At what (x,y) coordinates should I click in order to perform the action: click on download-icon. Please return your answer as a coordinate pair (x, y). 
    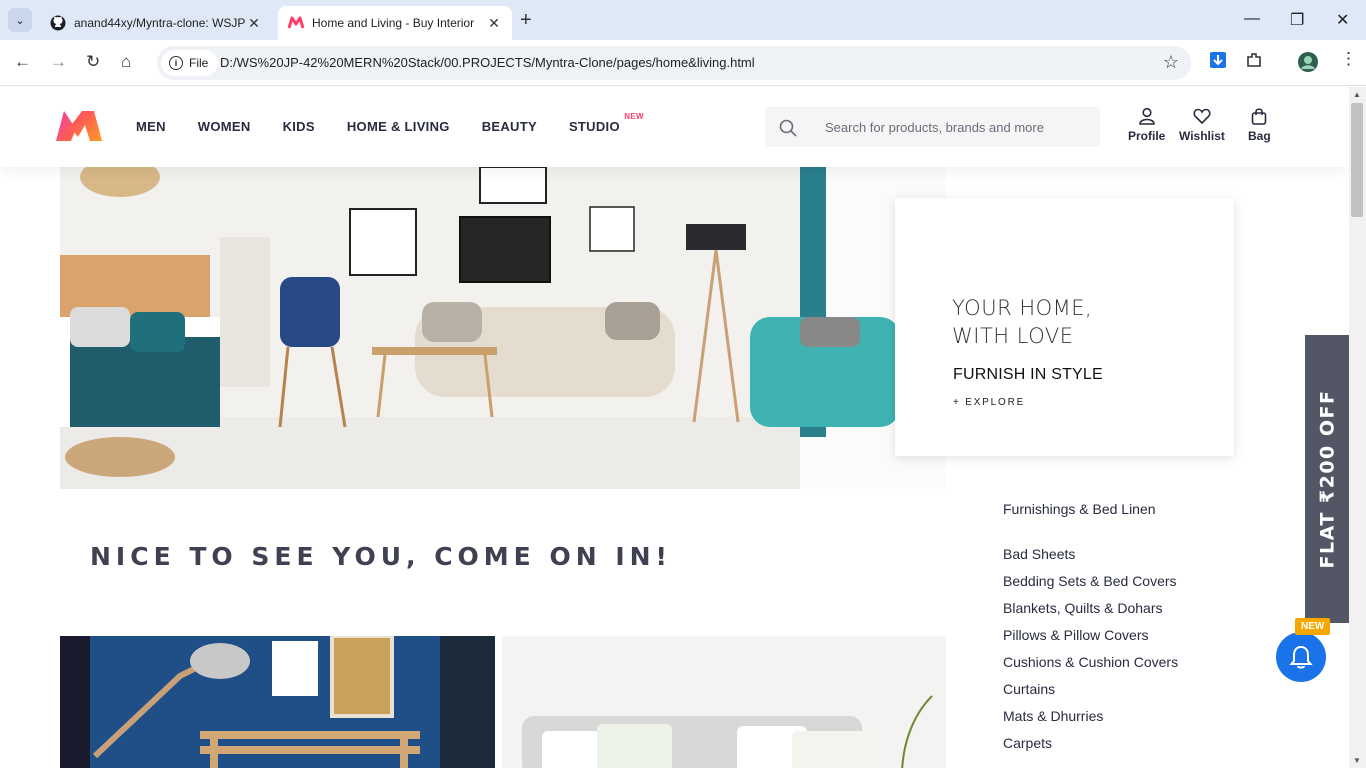
    Looking at the image, I should click on (1218, 60).